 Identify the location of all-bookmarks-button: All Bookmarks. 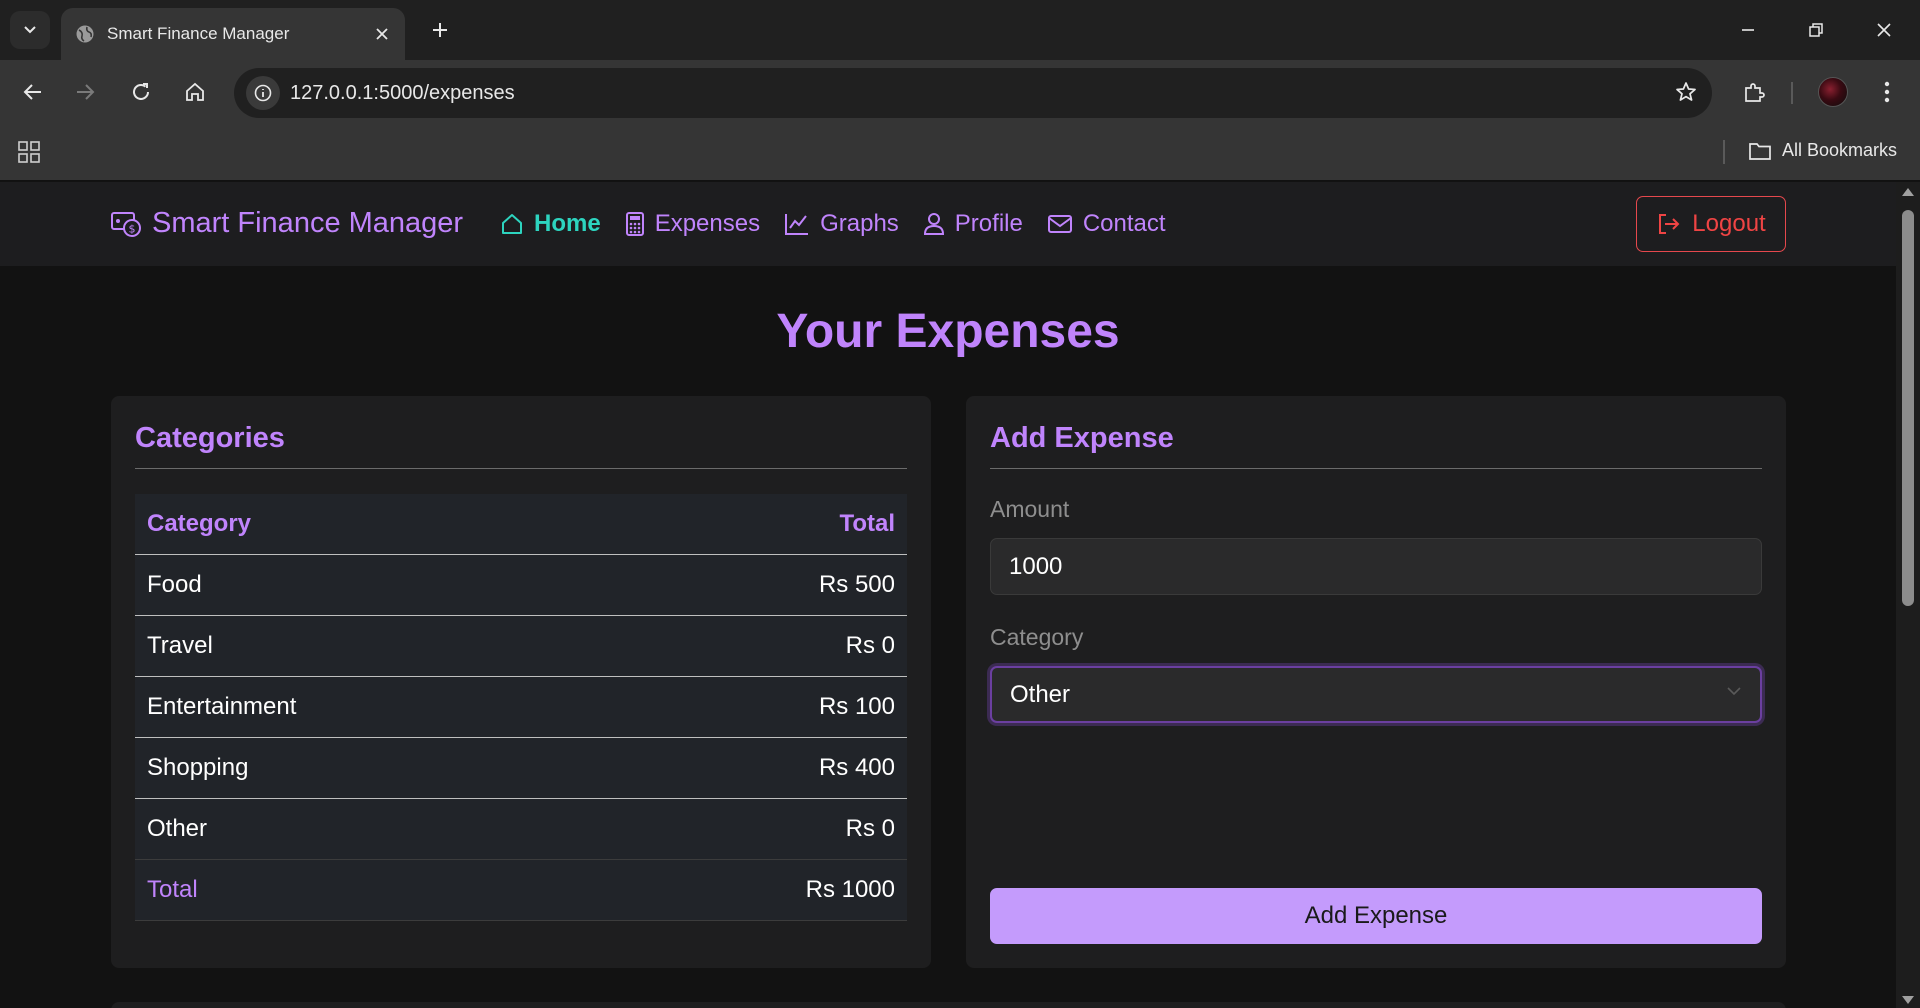
(1822, 150).